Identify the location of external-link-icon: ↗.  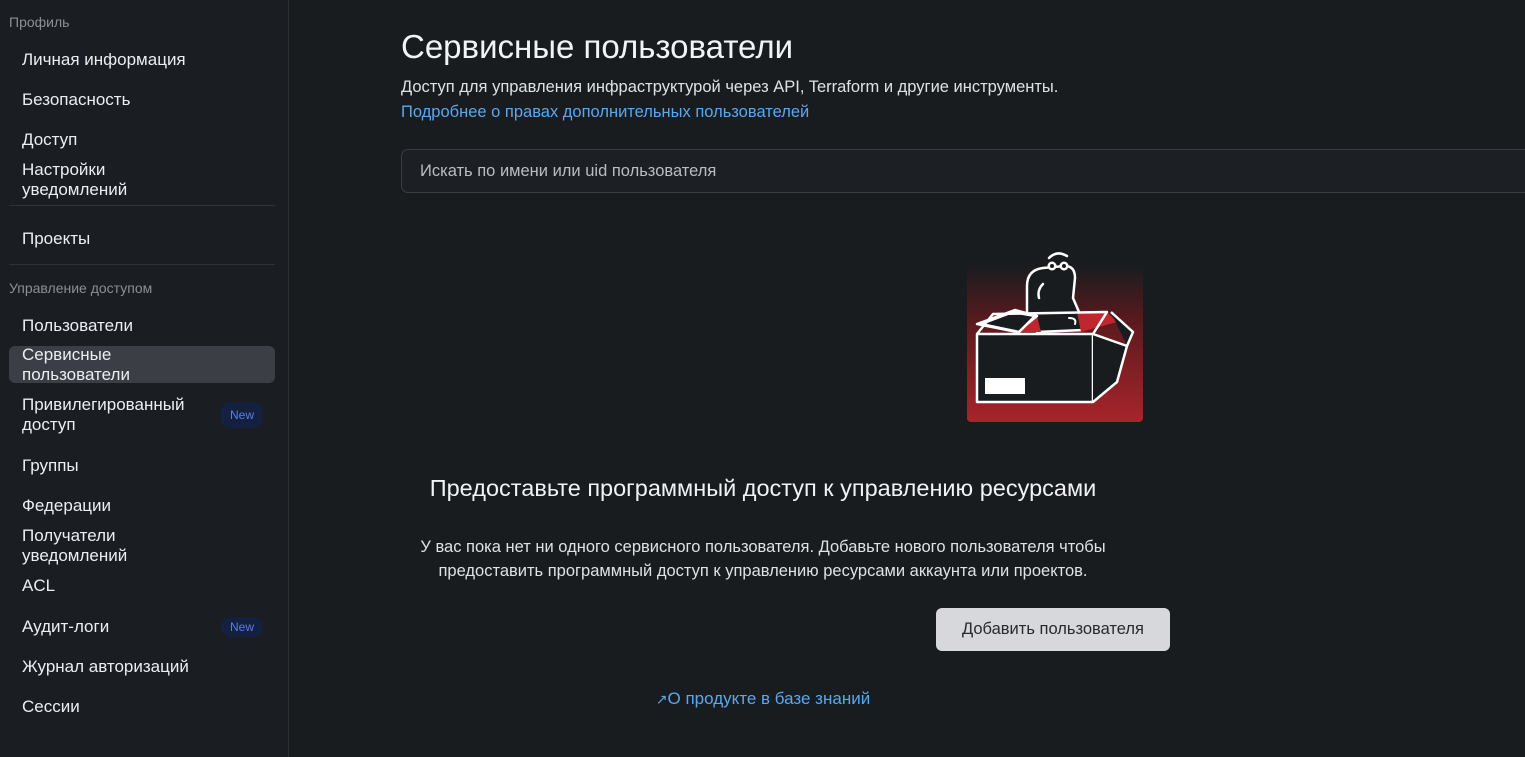
(661, 699).